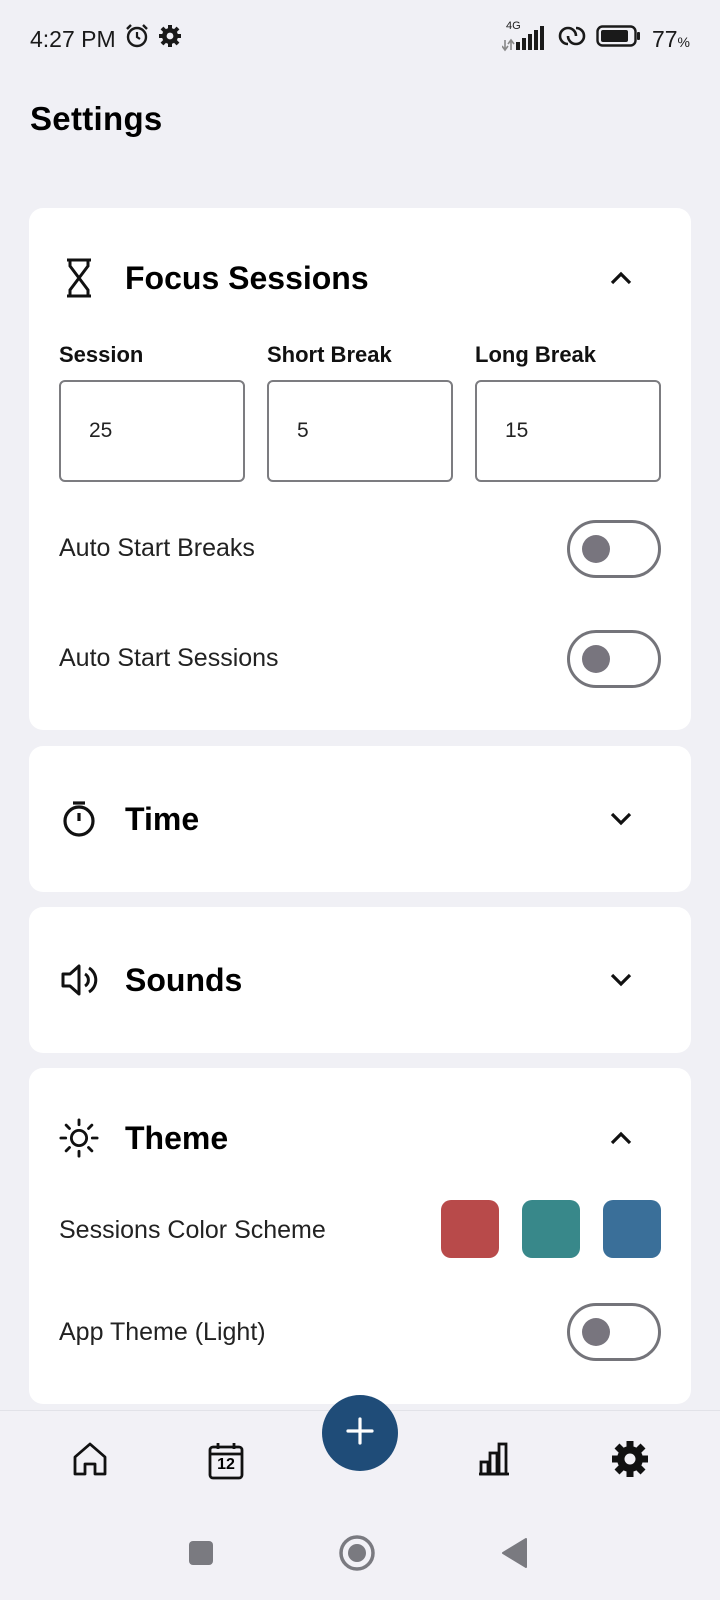  Describe the element at coordinates (572, 39) in the screenshot. I see `hotspot-icon` at that location.